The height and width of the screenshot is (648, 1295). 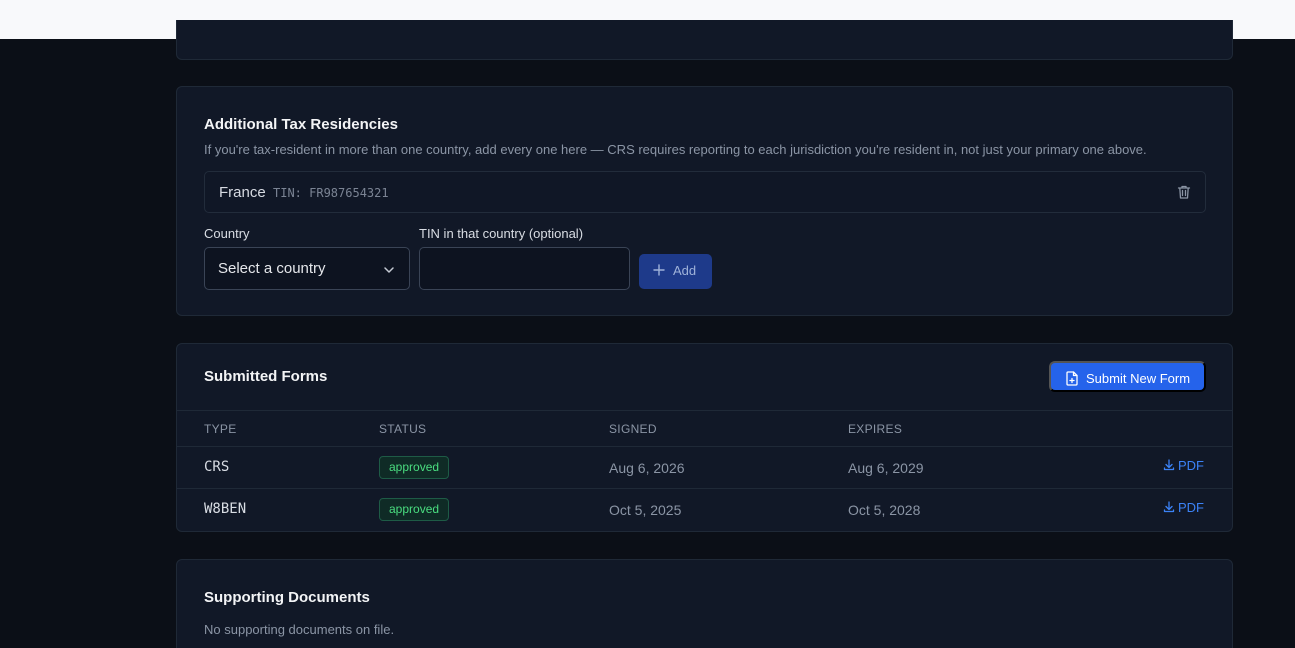 I want to click on plus-icon, so click(x=659, y=270).